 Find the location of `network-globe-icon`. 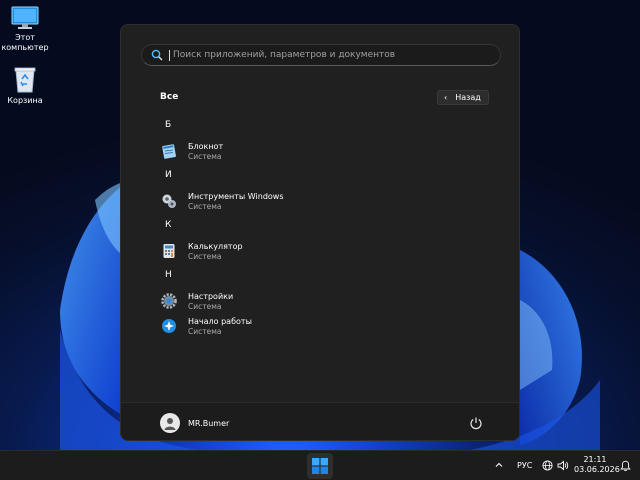

network-globe-icon is located at coordinates (547, 465).